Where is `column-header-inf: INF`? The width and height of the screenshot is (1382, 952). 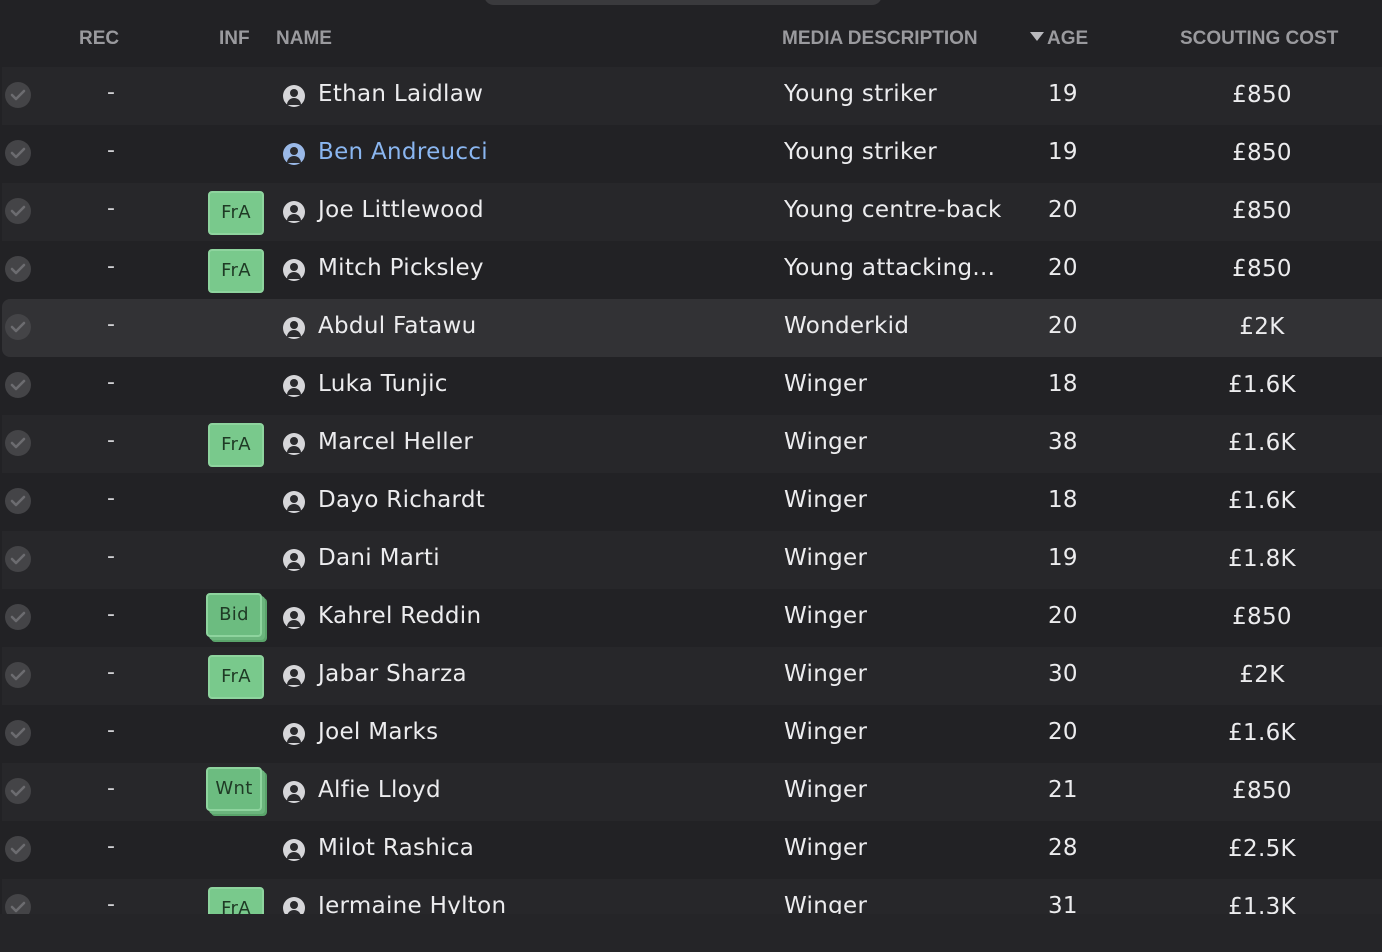
column-header-inf: INF is located at coordinates (234, 39).